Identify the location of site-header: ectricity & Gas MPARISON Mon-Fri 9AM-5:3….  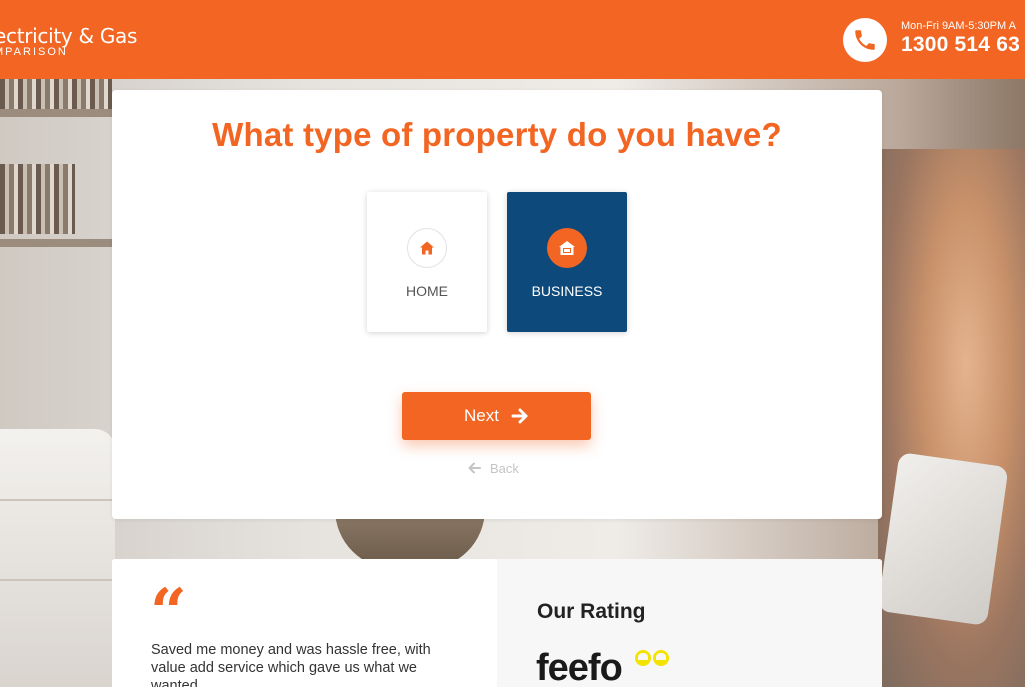
(512, 39).